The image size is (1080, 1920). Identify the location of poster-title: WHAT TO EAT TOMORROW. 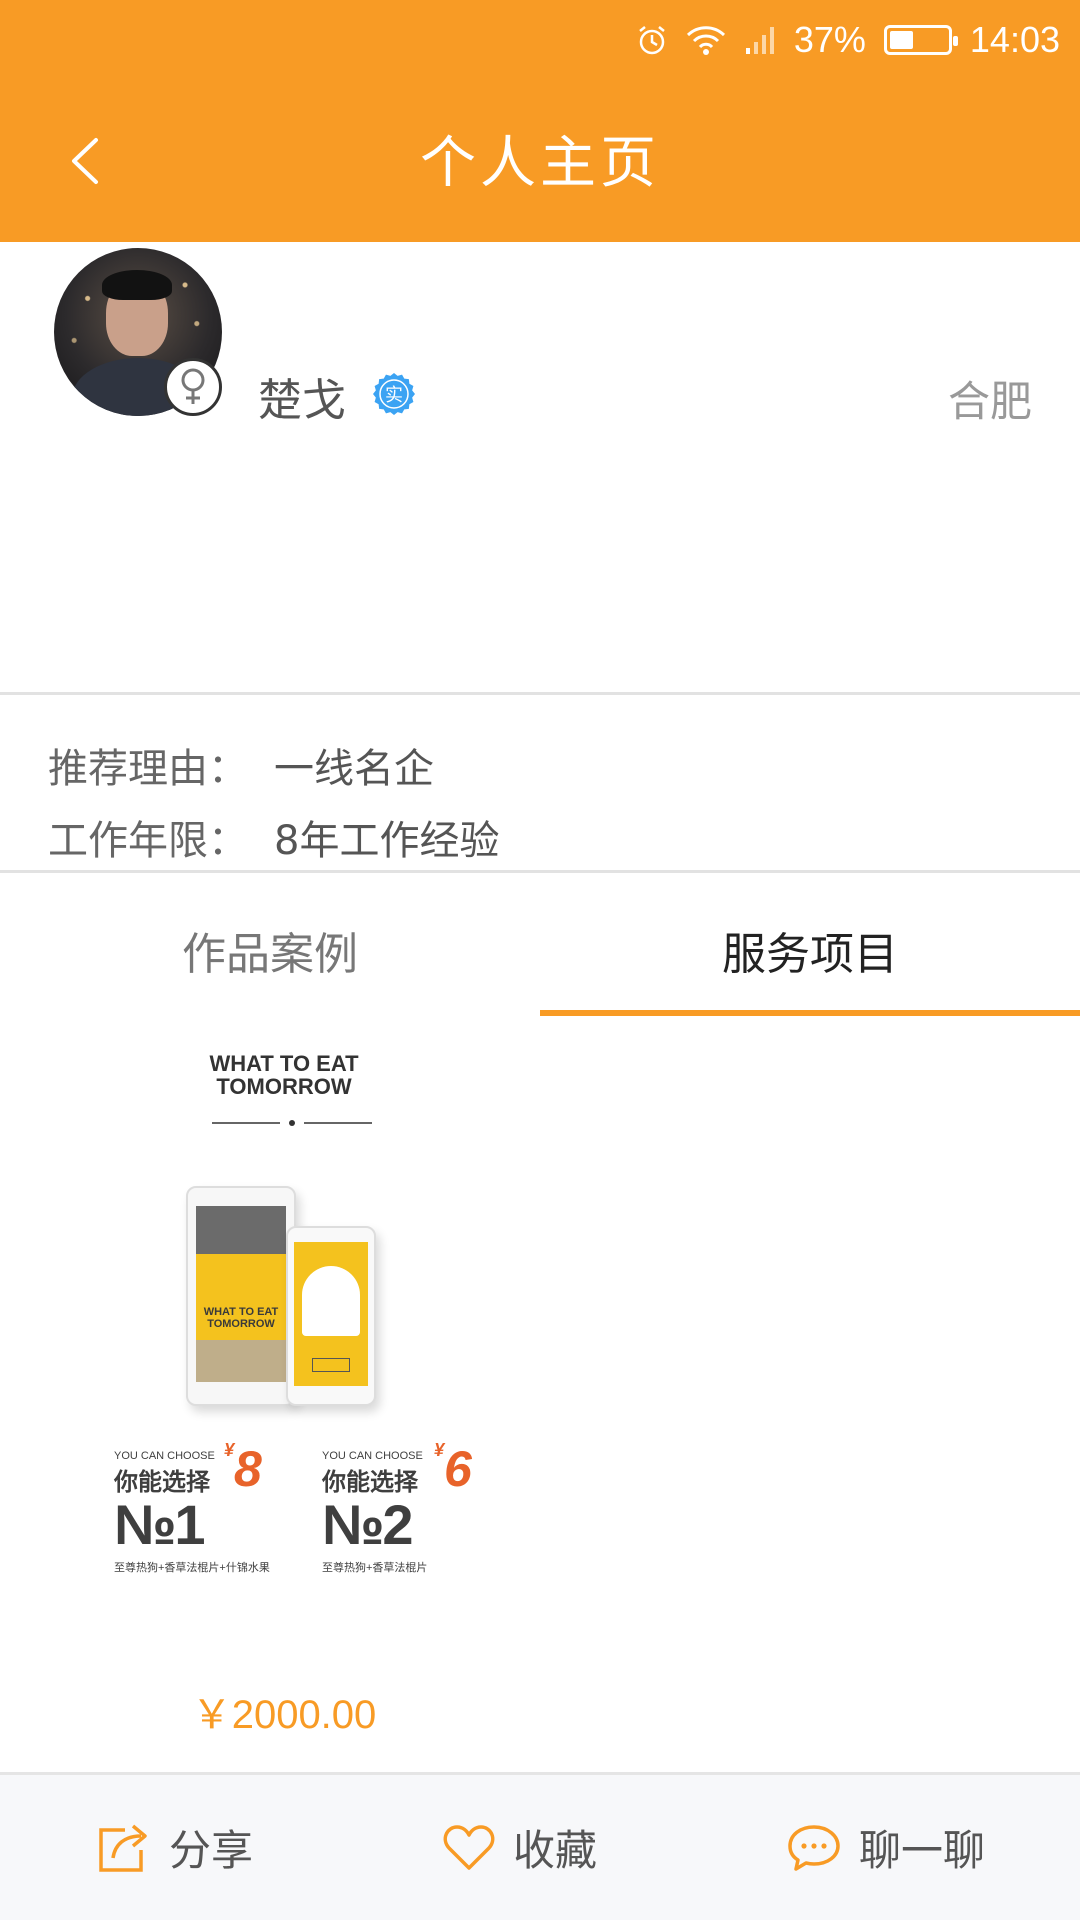
(284, 1075).